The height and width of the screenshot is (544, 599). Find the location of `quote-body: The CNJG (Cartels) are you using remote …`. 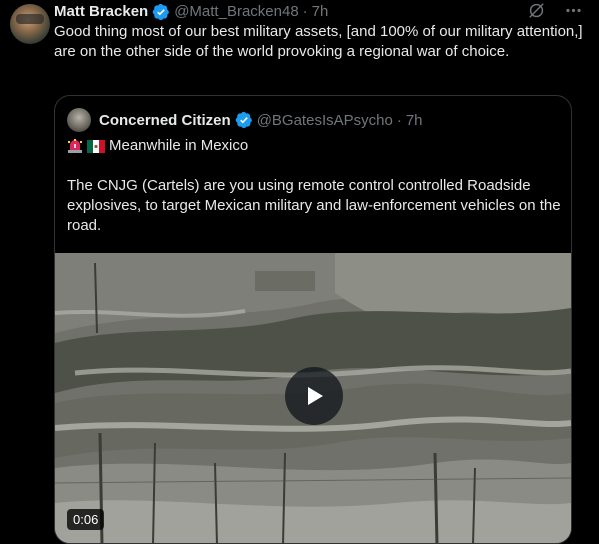

quote-body: The CNJG (Cartels) are you using remote … is located at coordinates (314, 205).